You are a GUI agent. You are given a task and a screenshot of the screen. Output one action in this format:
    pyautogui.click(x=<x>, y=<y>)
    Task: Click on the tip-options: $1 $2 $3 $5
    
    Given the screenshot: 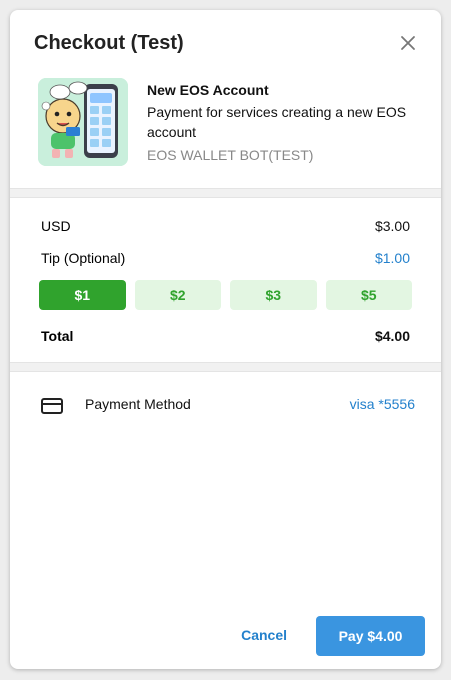 What is the action you would take?
    pyautogui.click(x=225, y=295)
    